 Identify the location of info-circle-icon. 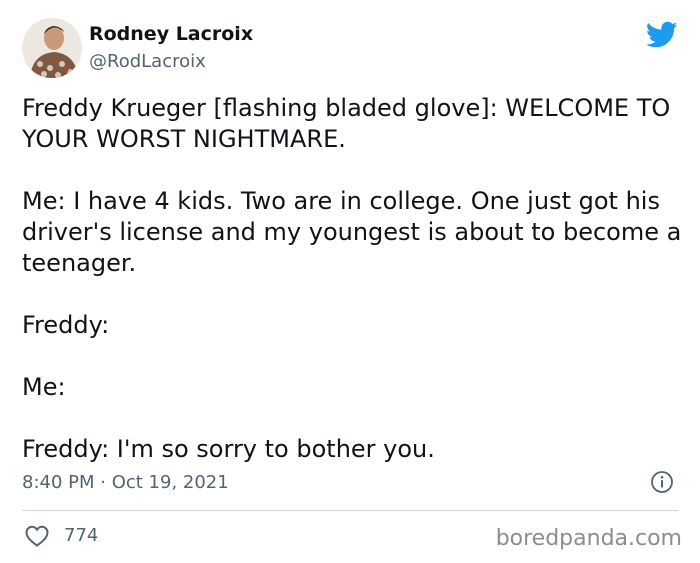
(662, 482).